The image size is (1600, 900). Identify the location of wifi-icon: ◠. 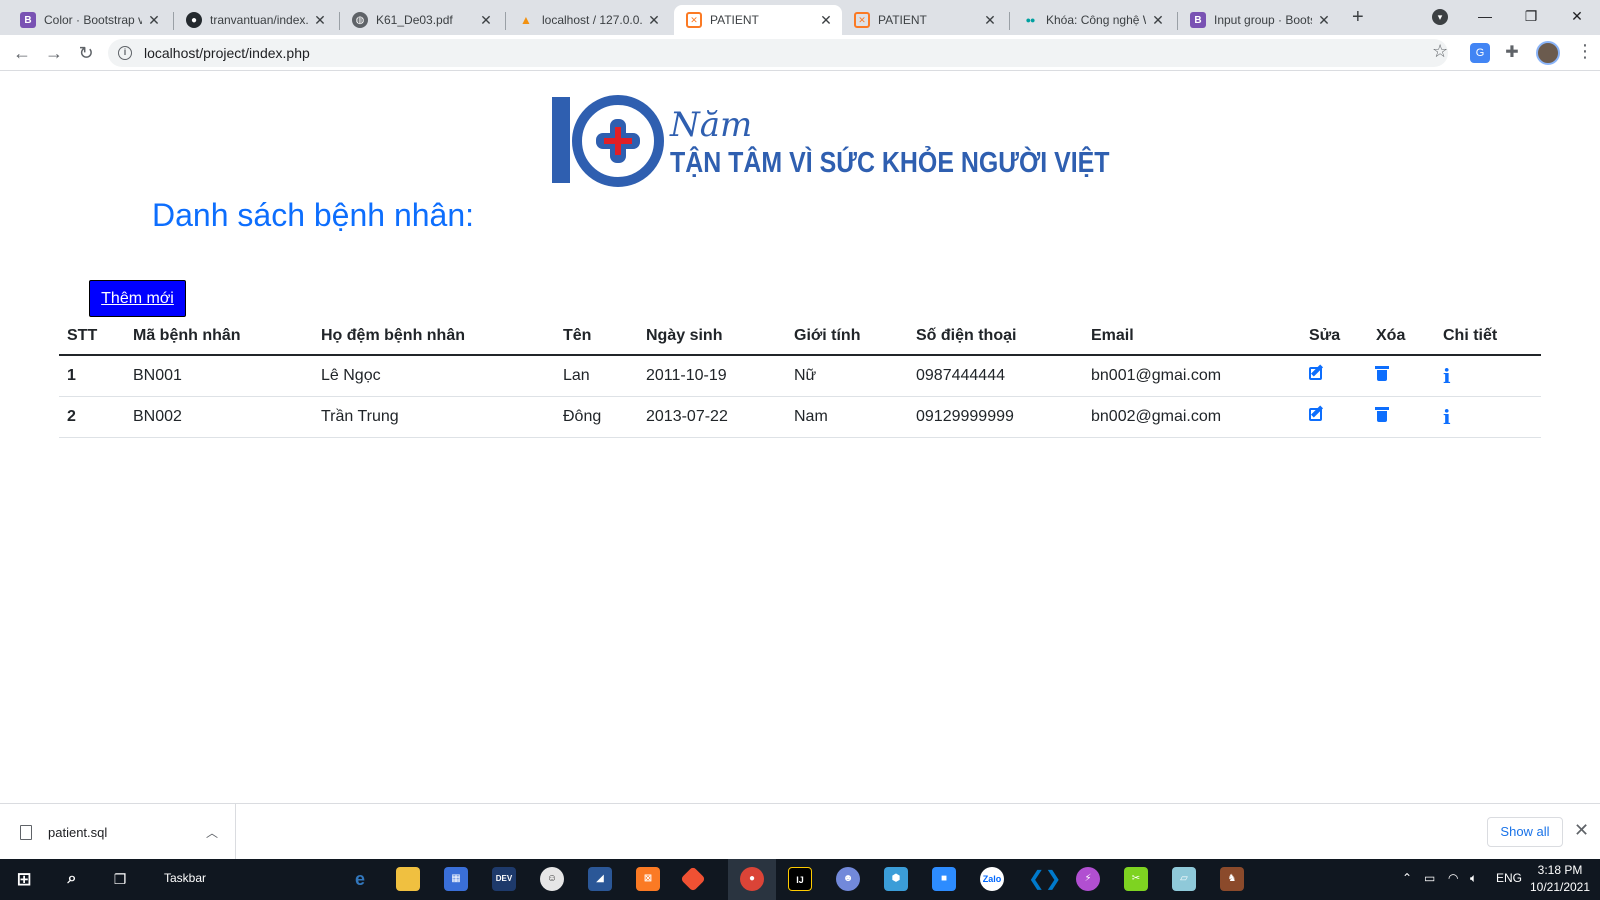
(1453, 878).